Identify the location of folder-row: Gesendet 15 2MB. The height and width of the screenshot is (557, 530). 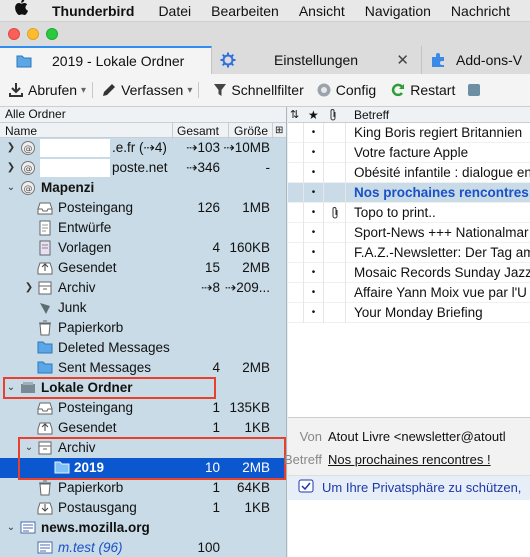
(143, 268).